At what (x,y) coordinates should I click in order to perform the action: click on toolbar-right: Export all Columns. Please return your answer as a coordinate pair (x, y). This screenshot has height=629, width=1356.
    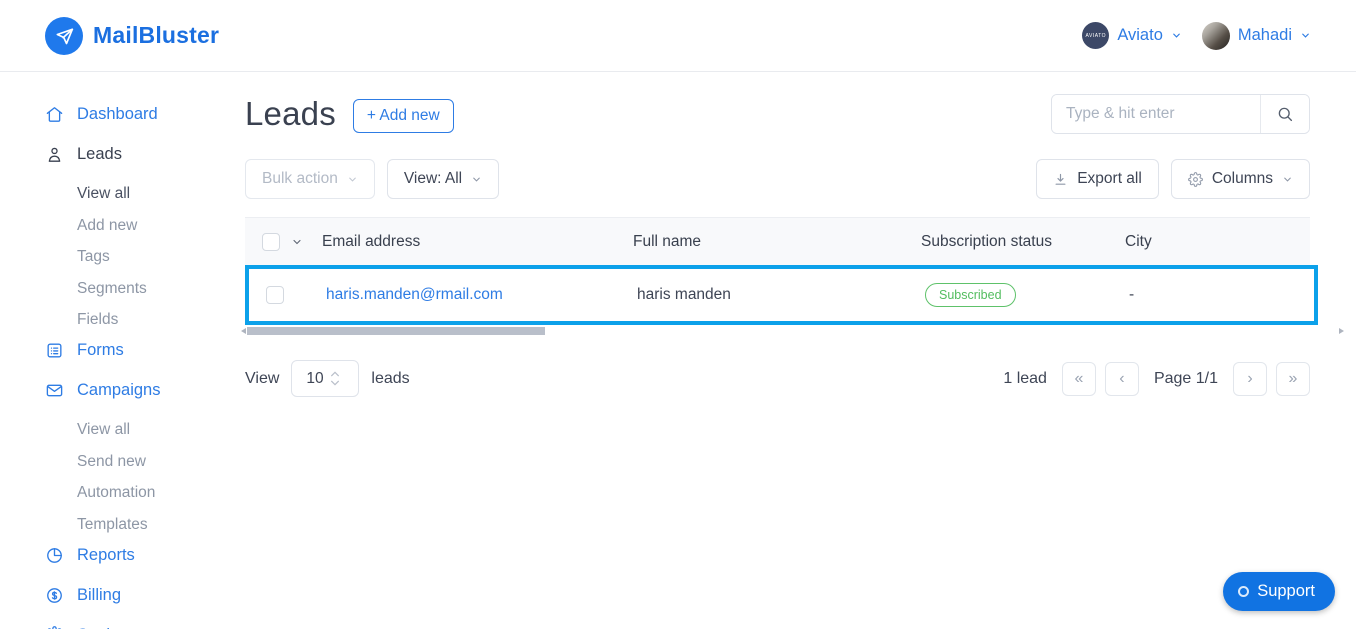
    Looking at the image, I should click on (1173, 179).